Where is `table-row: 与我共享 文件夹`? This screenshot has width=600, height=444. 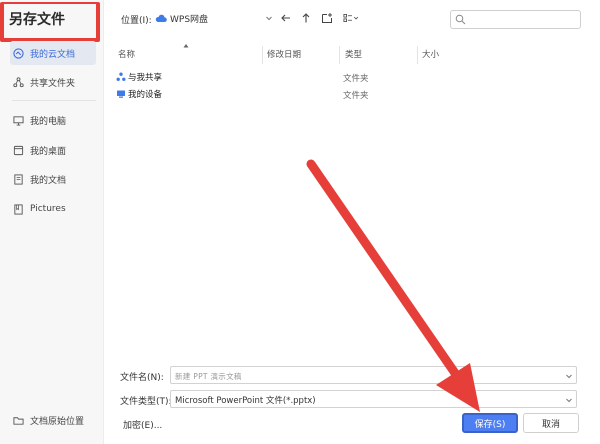 table-row: 与我共享 文件夹 is located at coordinates (345, 77).